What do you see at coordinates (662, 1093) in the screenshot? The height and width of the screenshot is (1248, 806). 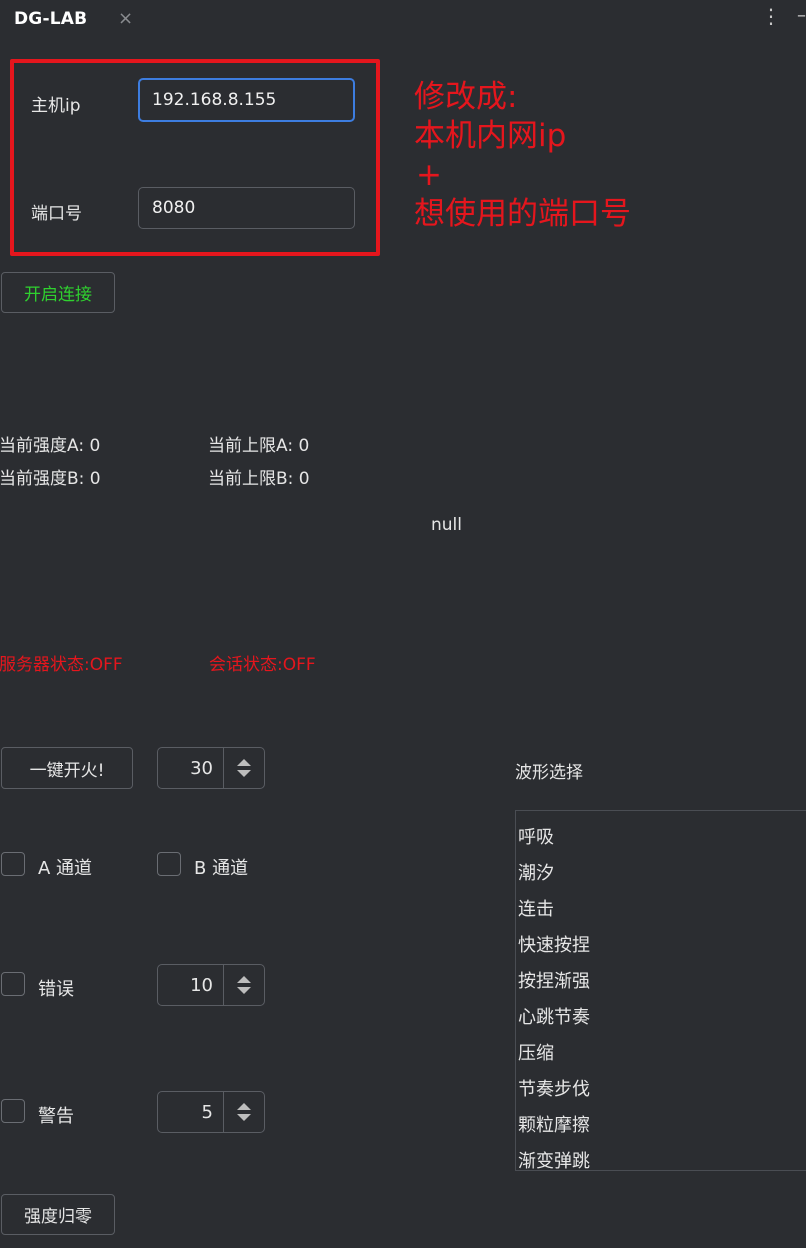 I see `waveform-item: 节奏步伐` at bounding box center [662, 1093].